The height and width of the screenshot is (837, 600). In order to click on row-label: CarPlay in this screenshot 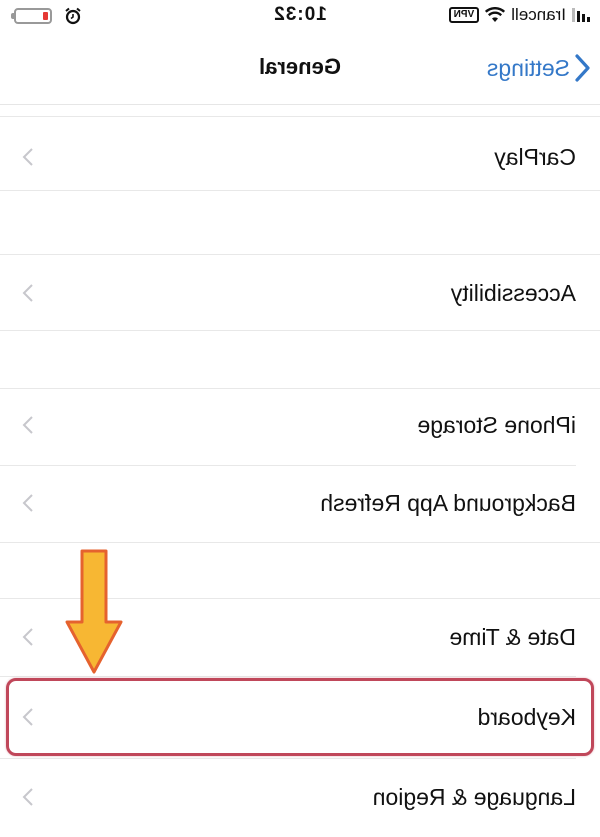, I will do `click(535, 156)`.